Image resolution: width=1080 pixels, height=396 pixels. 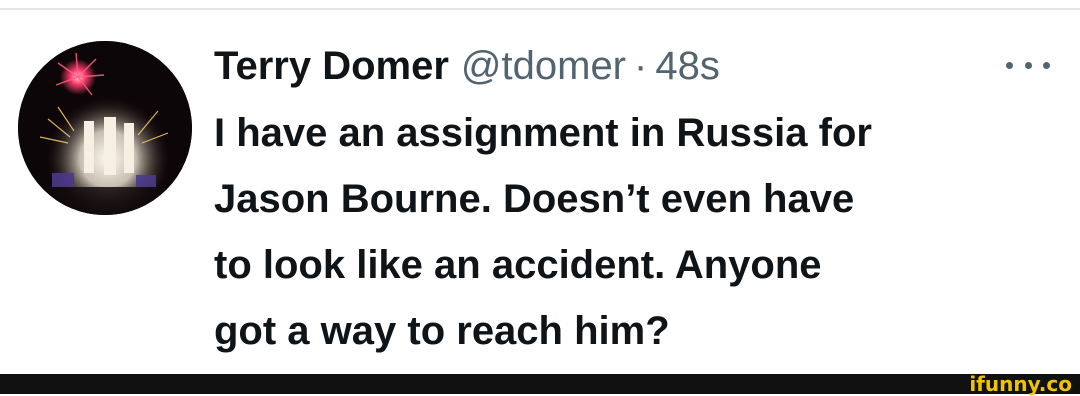 I want to click on more-horizontal-icon, so click(x=1009, y=65).